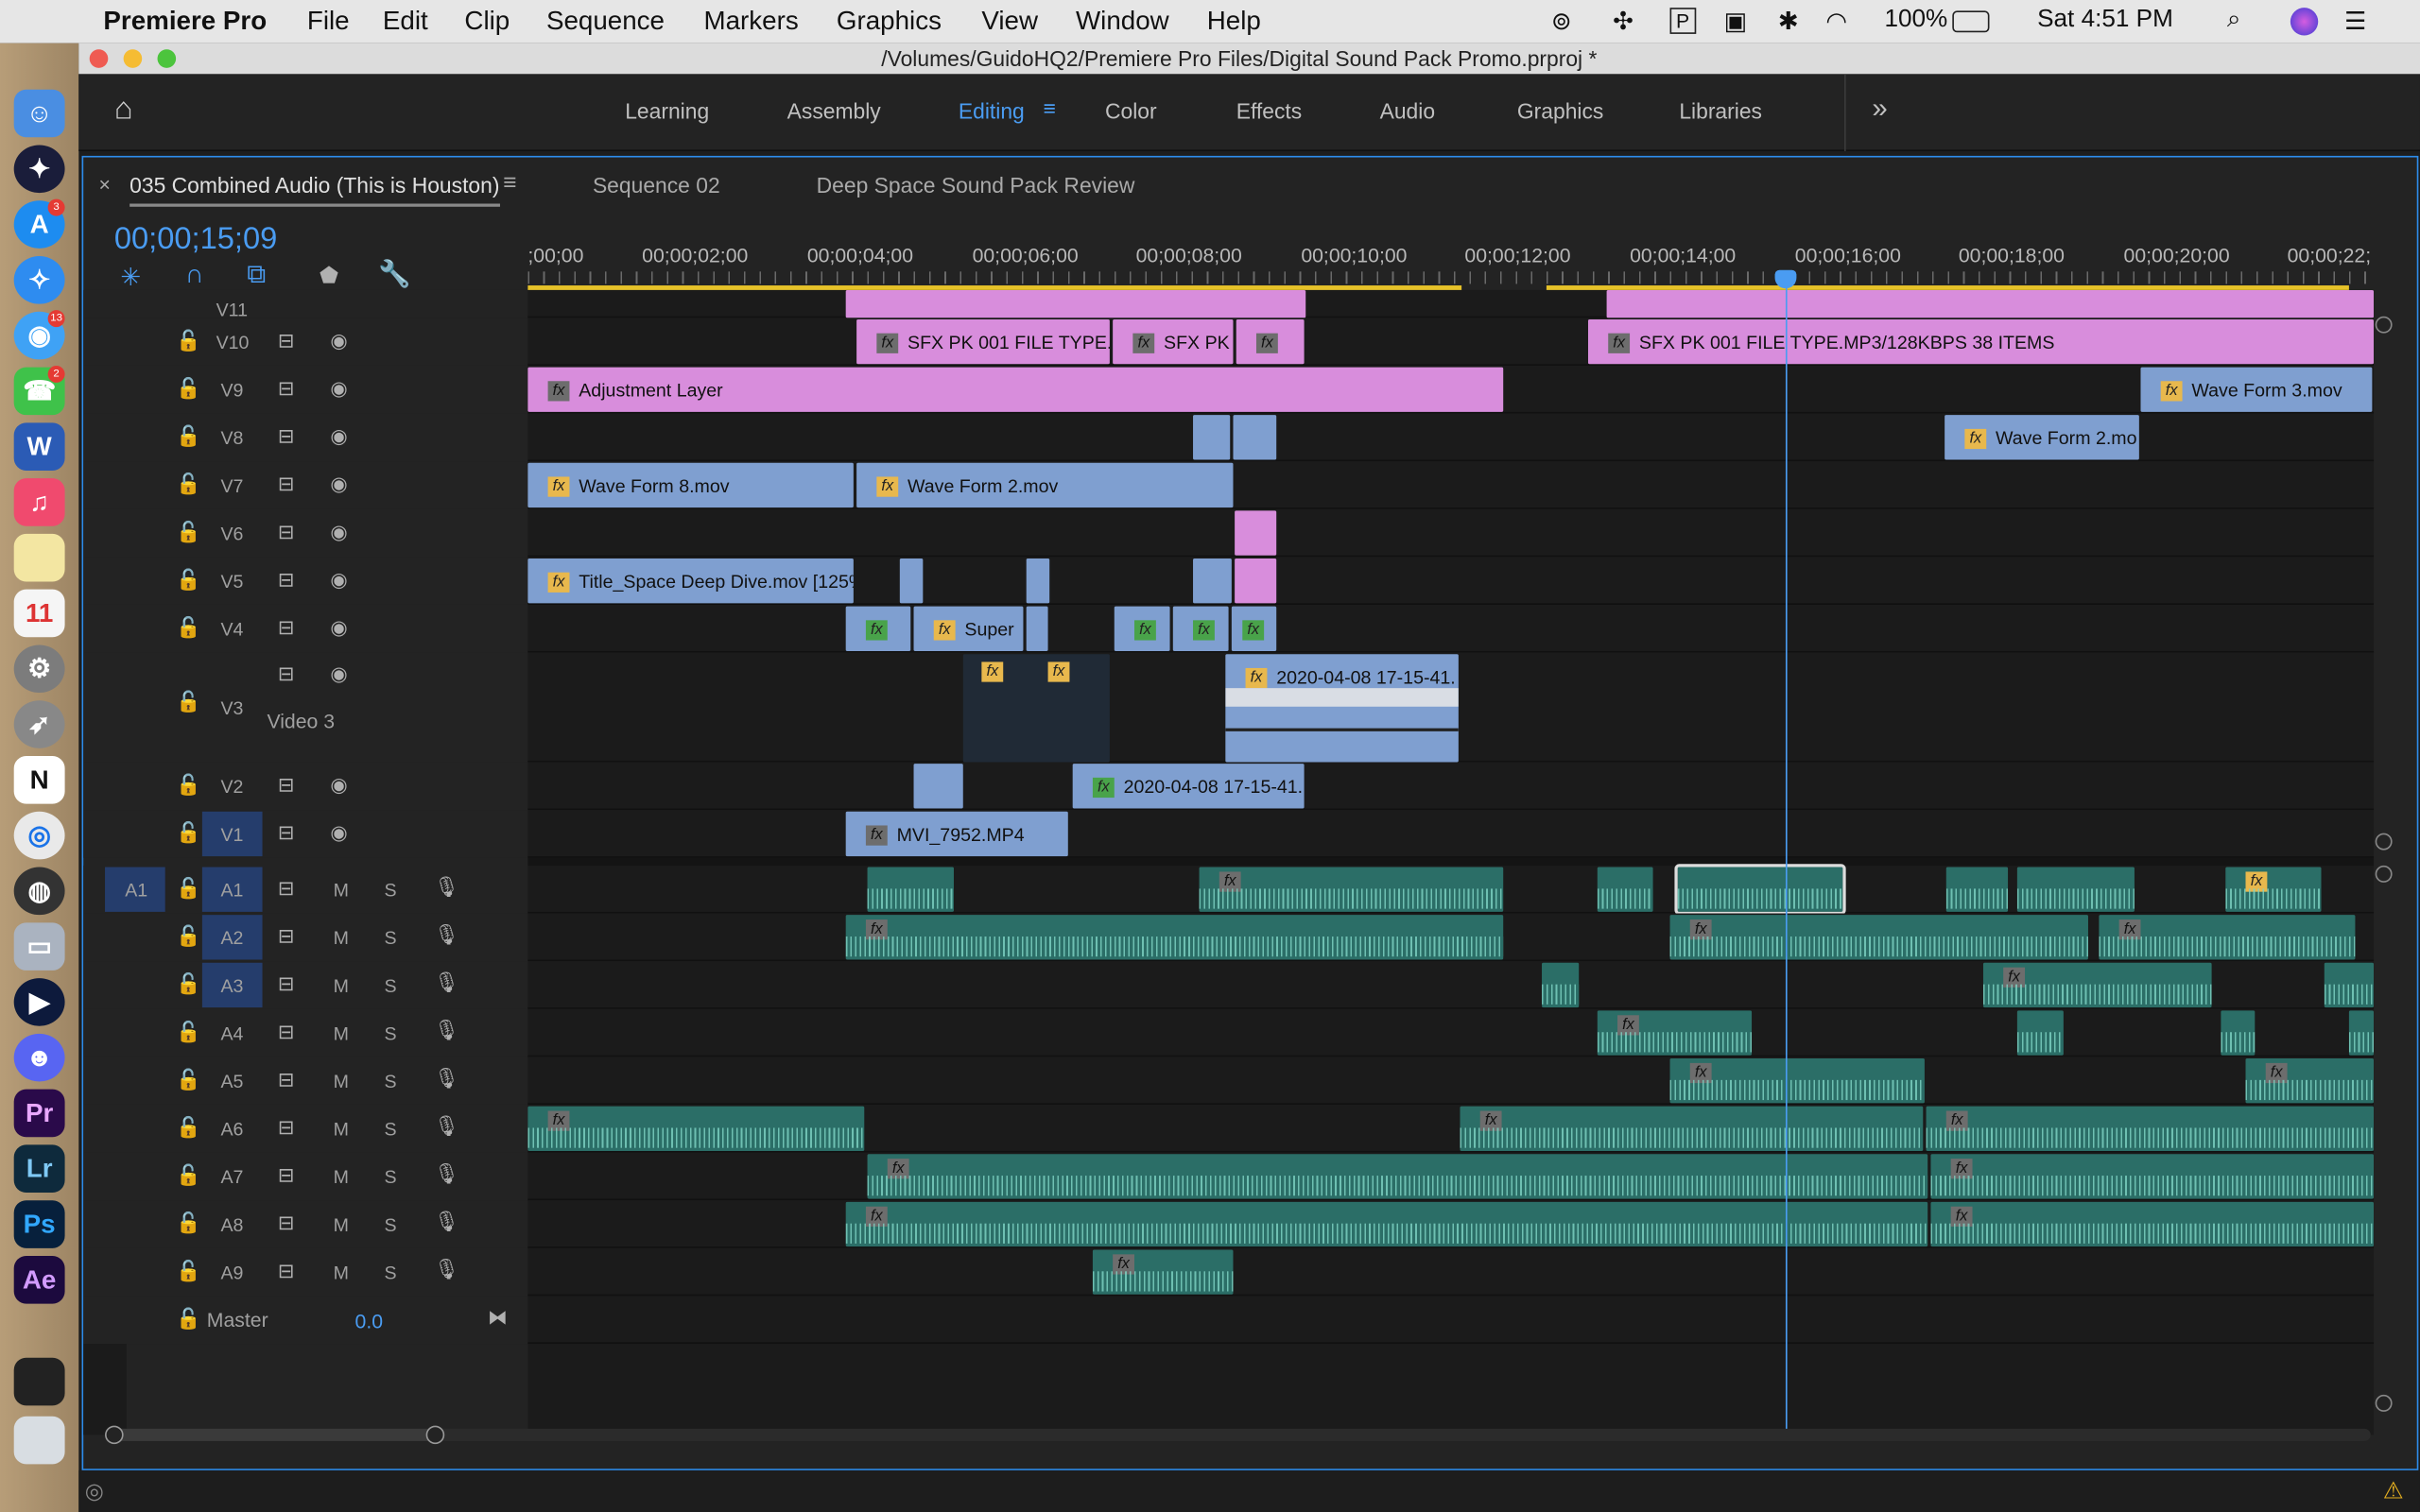  Describe the element at coordinates (1788, 22) in the screenshot. I see `bluetooth-icon: ✱` at that location.